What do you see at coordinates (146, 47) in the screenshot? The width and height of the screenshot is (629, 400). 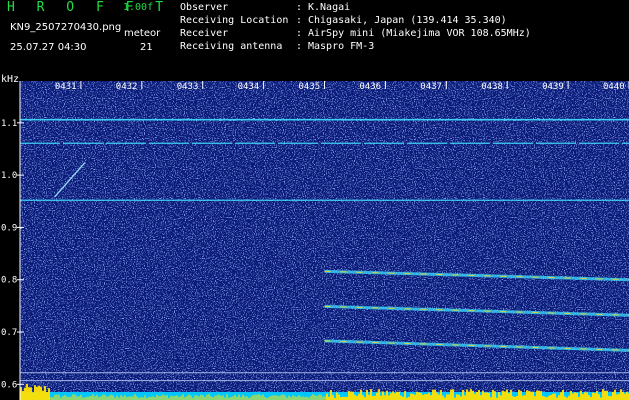 I see `meteor-count: 21` at bounding box center [146, 47].